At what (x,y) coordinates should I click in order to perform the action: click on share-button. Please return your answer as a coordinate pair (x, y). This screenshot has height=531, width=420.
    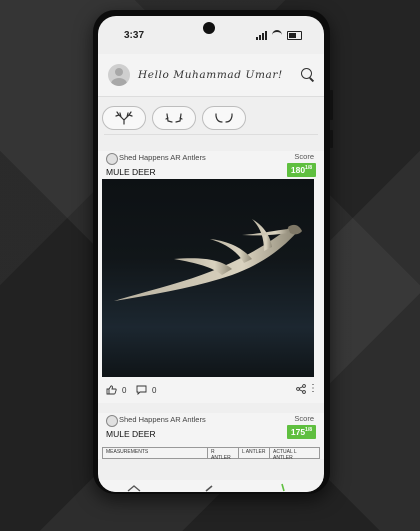
    Looking at the image, I should click on (301, 390).